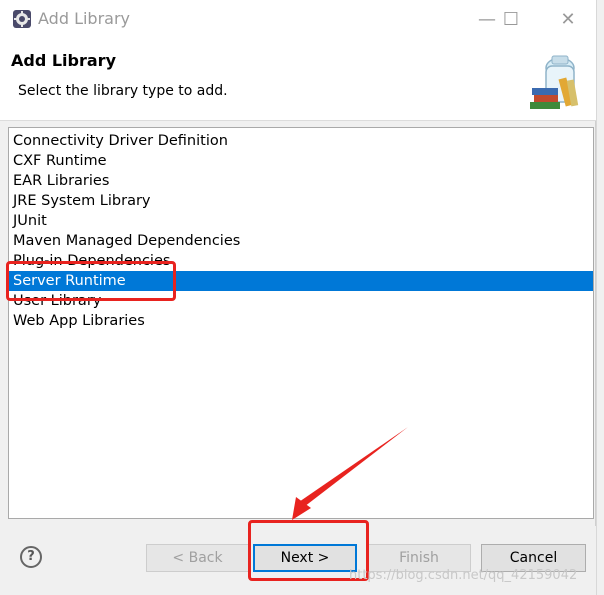  Describe the element at coordinates (463, 575) in the screenshot. I see `watermark: https://blog.csdn.net/qq_42159042` at that location.